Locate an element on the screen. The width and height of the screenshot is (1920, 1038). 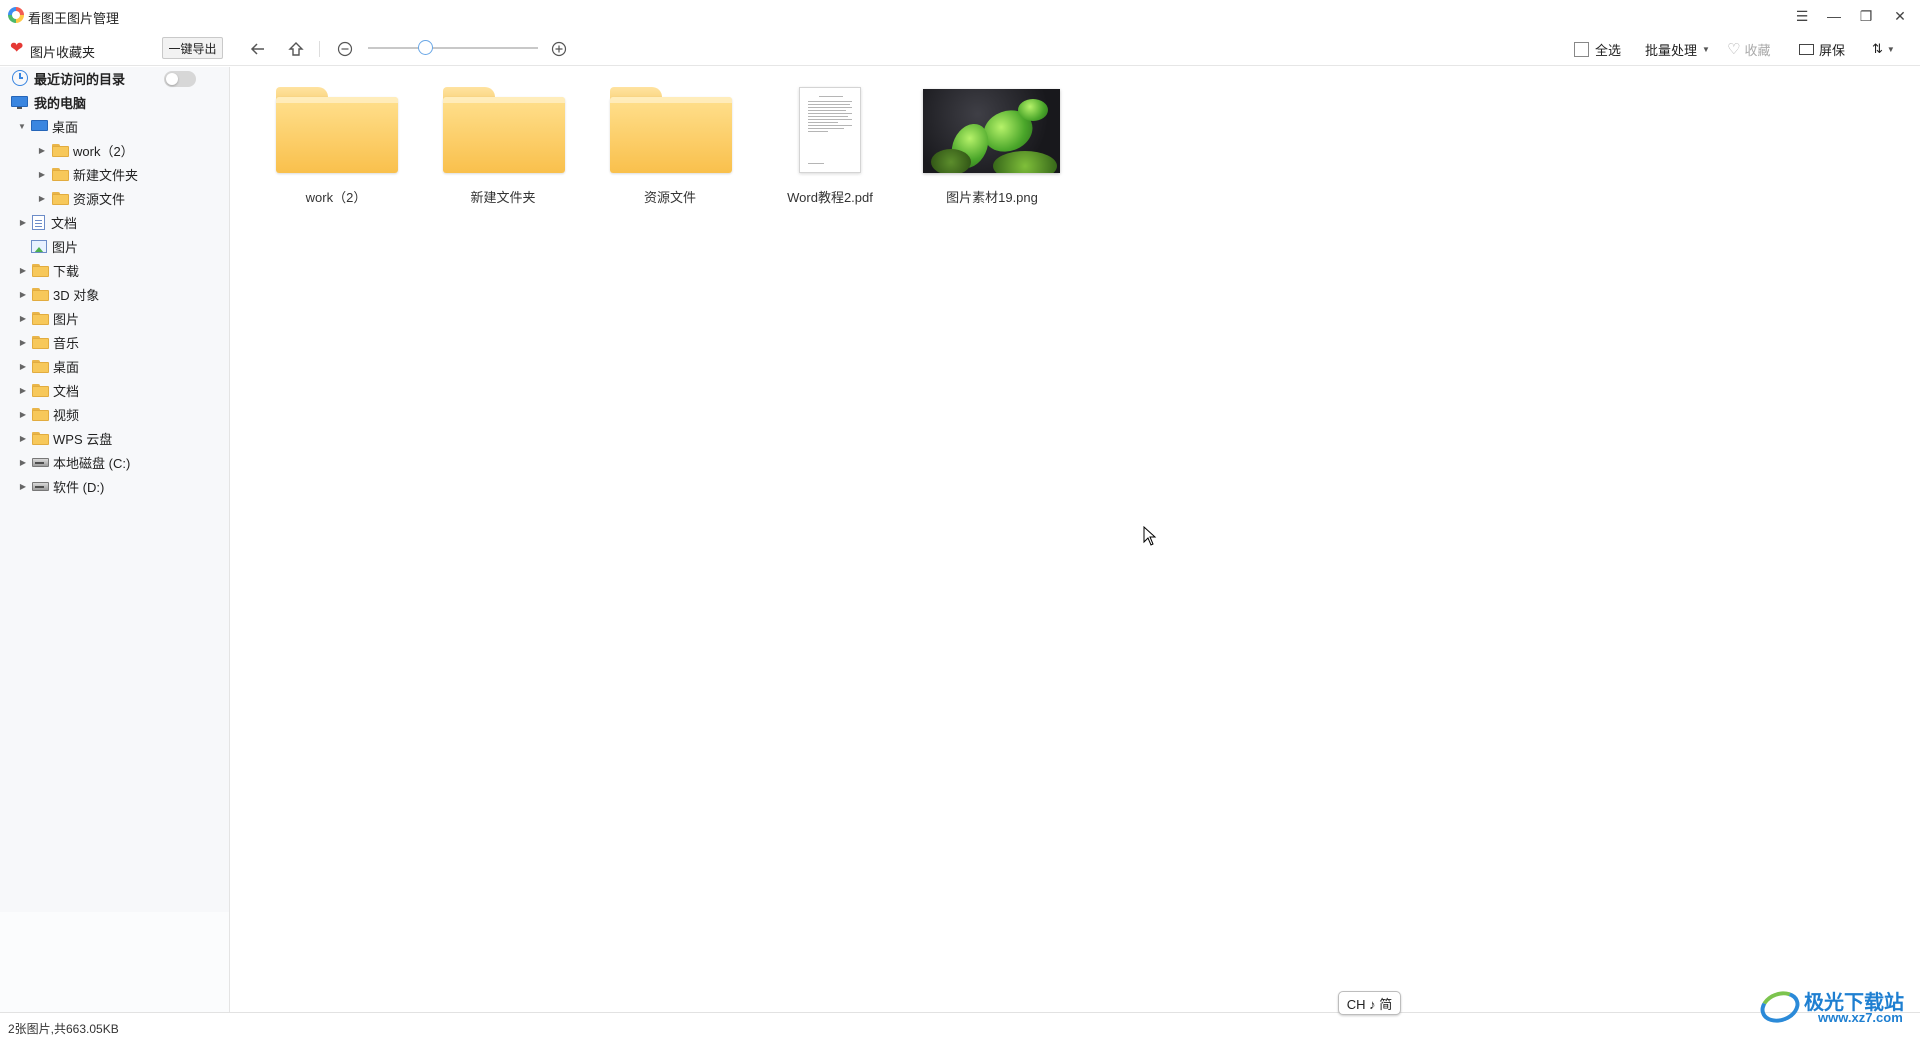
watermark: 极光下载站 www.xz7.com is located at coordinates (1838, 1006).